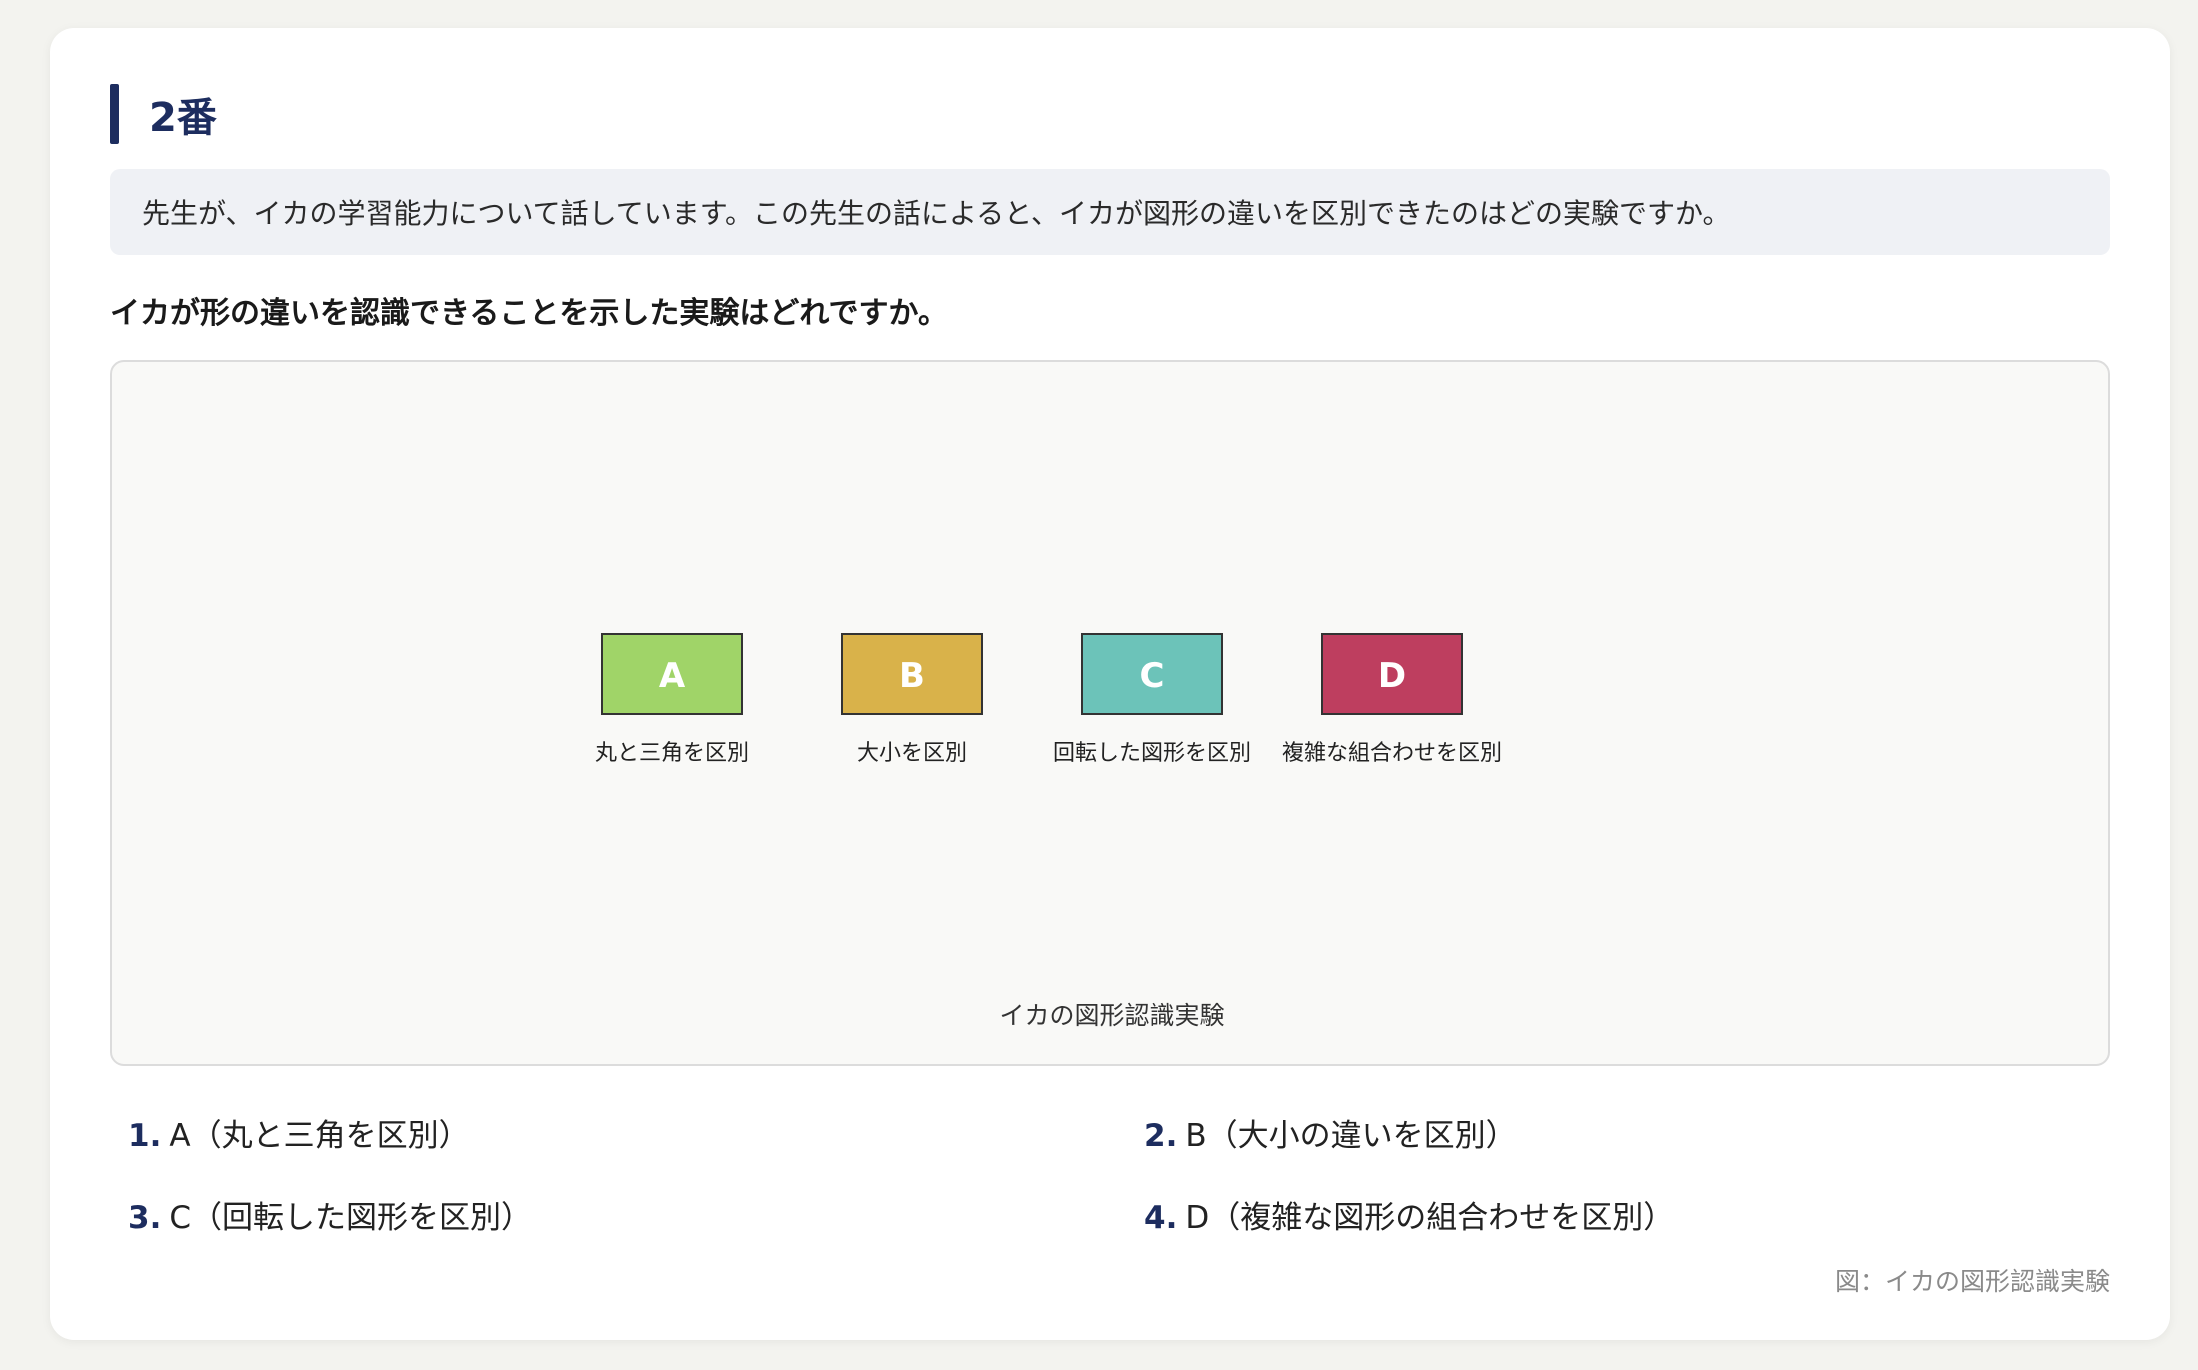  I want to click on option-1: 1. A（丸と三角を区別）, so click(299, 1132).